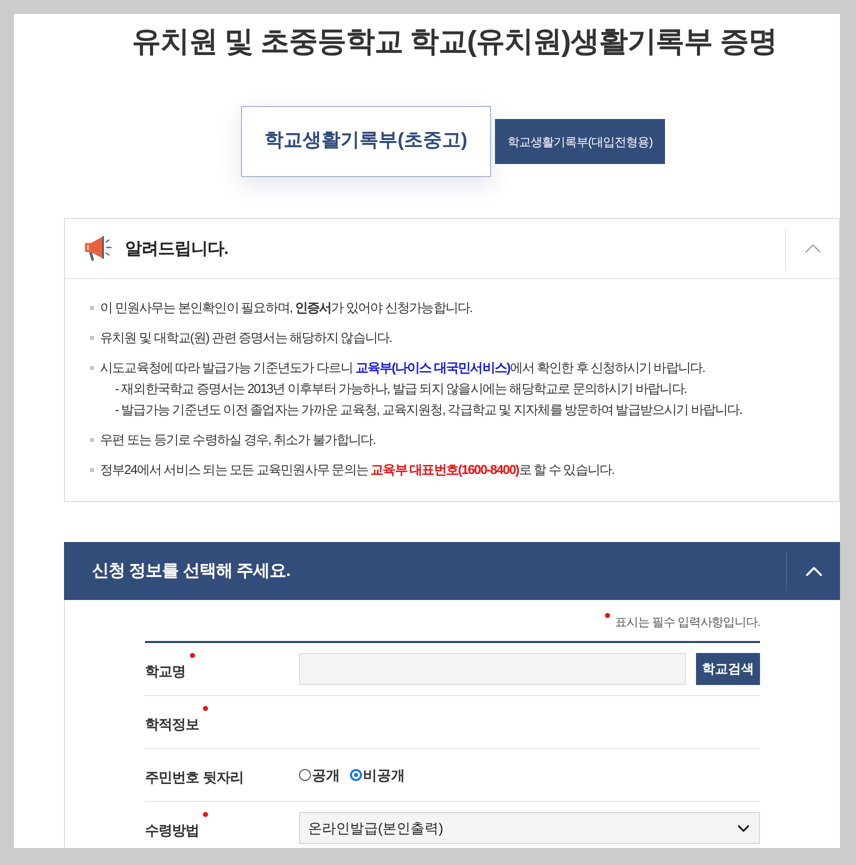 The width and height of the screenshot is (856, 865). I want to click on page-title: 유치원 및 초중등학교 학교(유치원)생활기록부 증명, so click(454, 42).